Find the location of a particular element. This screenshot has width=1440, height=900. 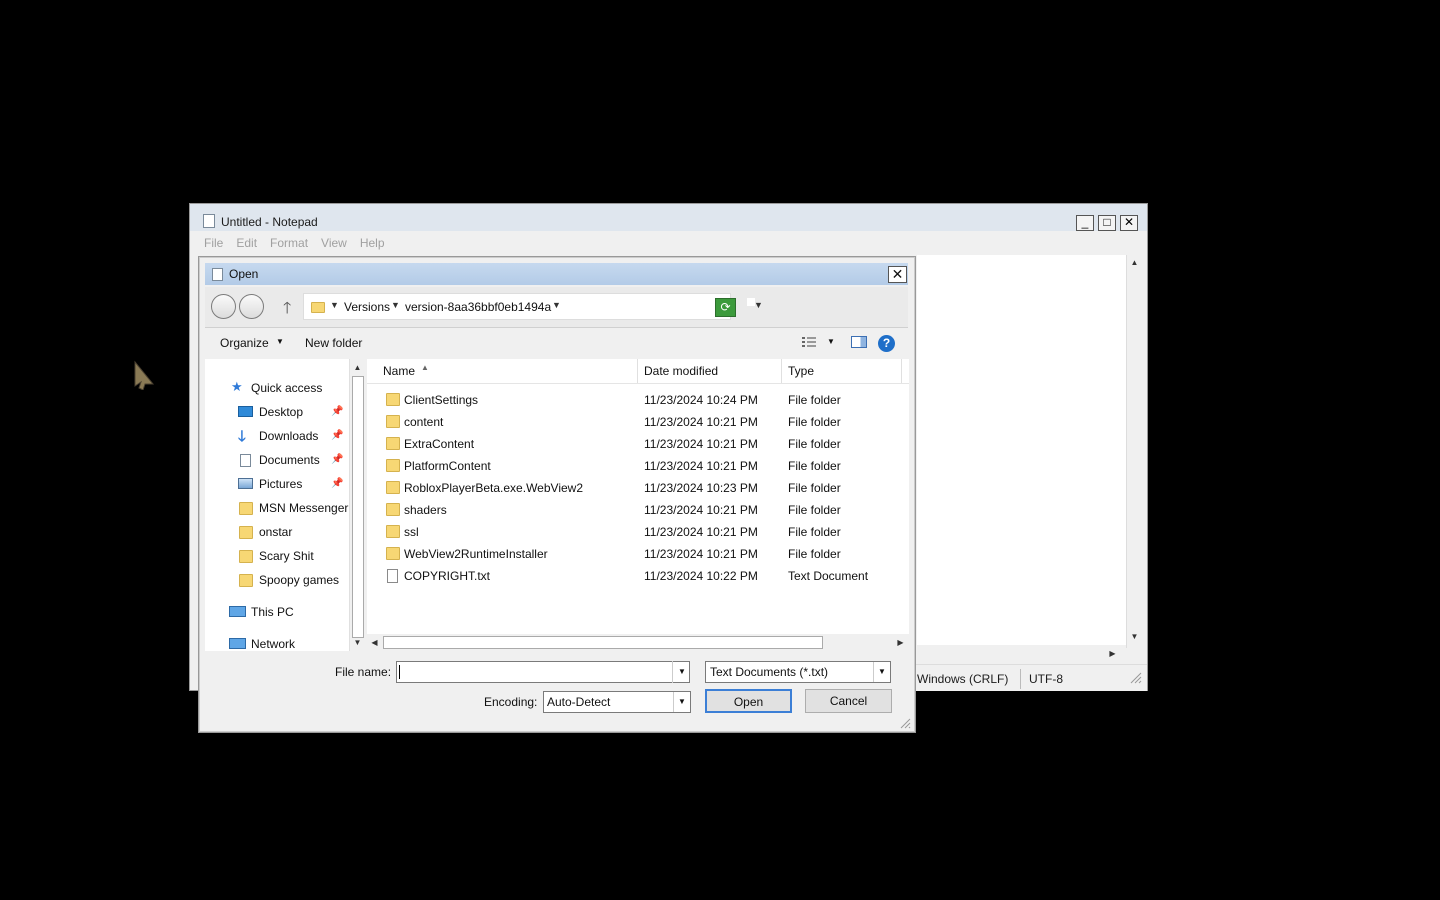

file-type-filter-select: Text Documents (*.txt) ▼ is located at coordinates (798, 672).